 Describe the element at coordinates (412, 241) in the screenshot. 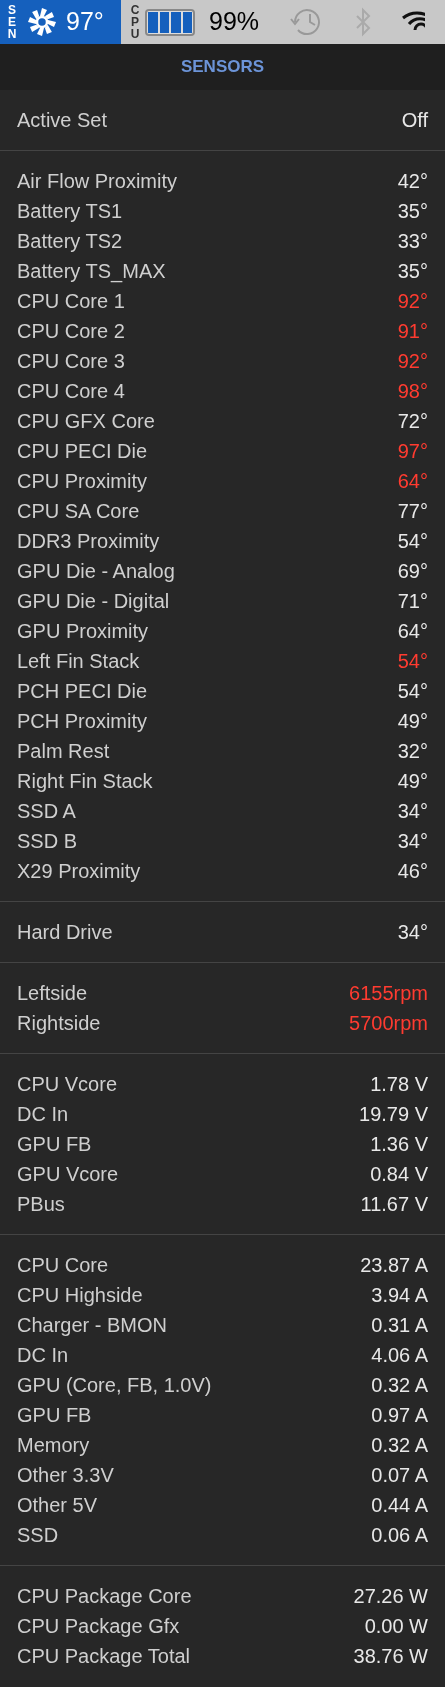

I see `sensor-value: 33°` at that location.